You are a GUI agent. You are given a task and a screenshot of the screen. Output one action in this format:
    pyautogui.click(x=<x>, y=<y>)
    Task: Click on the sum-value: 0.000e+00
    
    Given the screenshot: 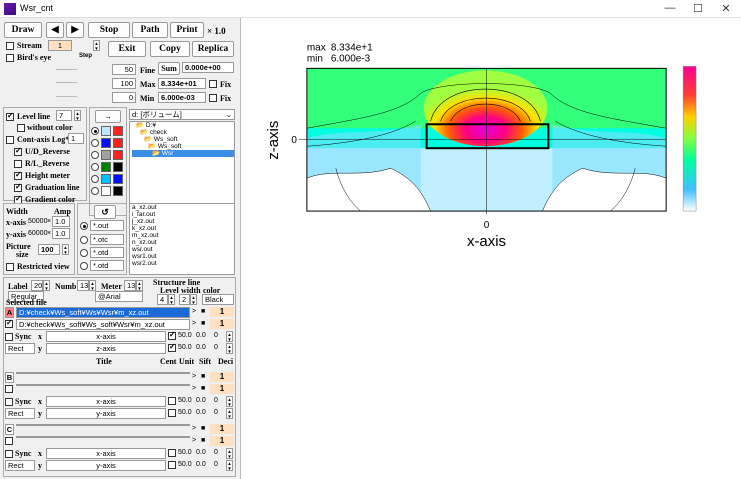 What is the action you would take?
    pyautogui.click(x=208, y=67)
    